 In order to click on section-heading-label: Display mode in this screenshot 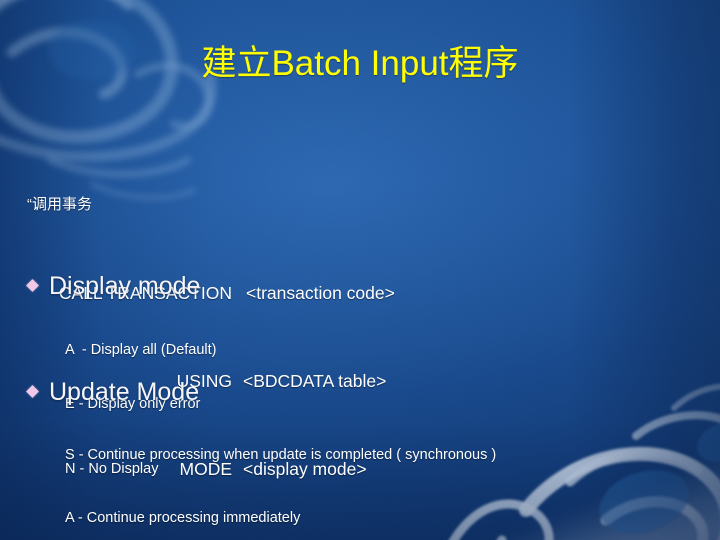, I will do `click(125, 286)`.